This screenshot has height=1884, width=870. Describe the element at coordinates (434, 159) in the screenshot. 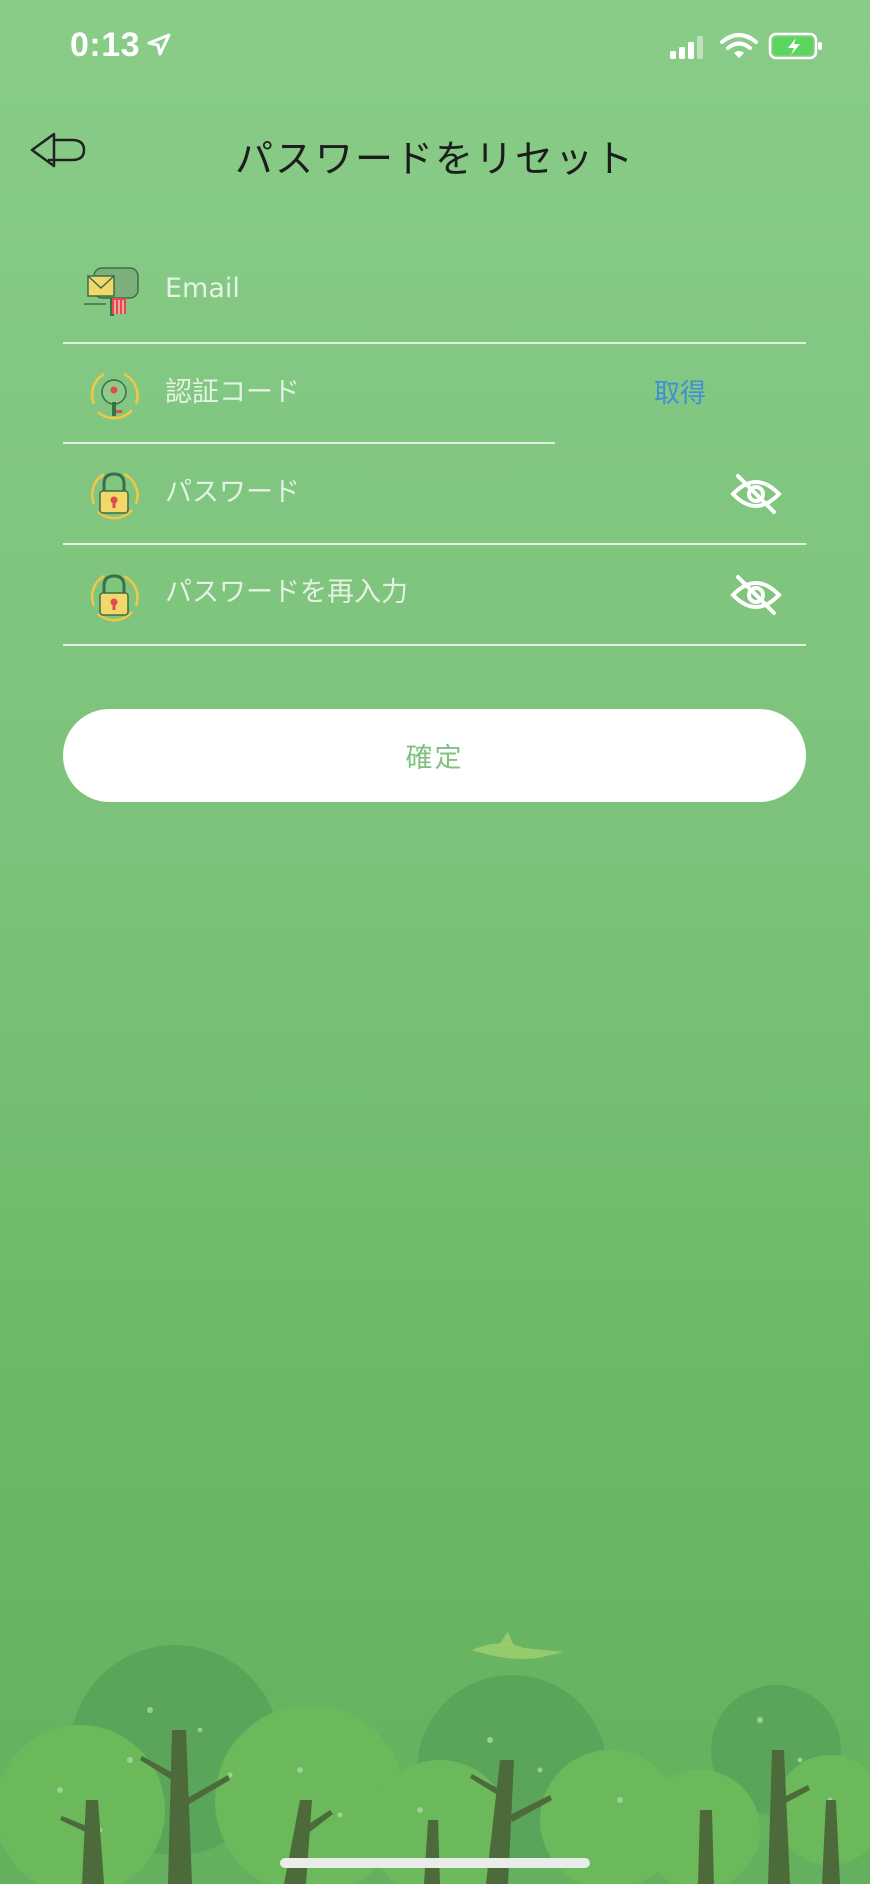

I see `page-title: パスワードをリセット` at that location.